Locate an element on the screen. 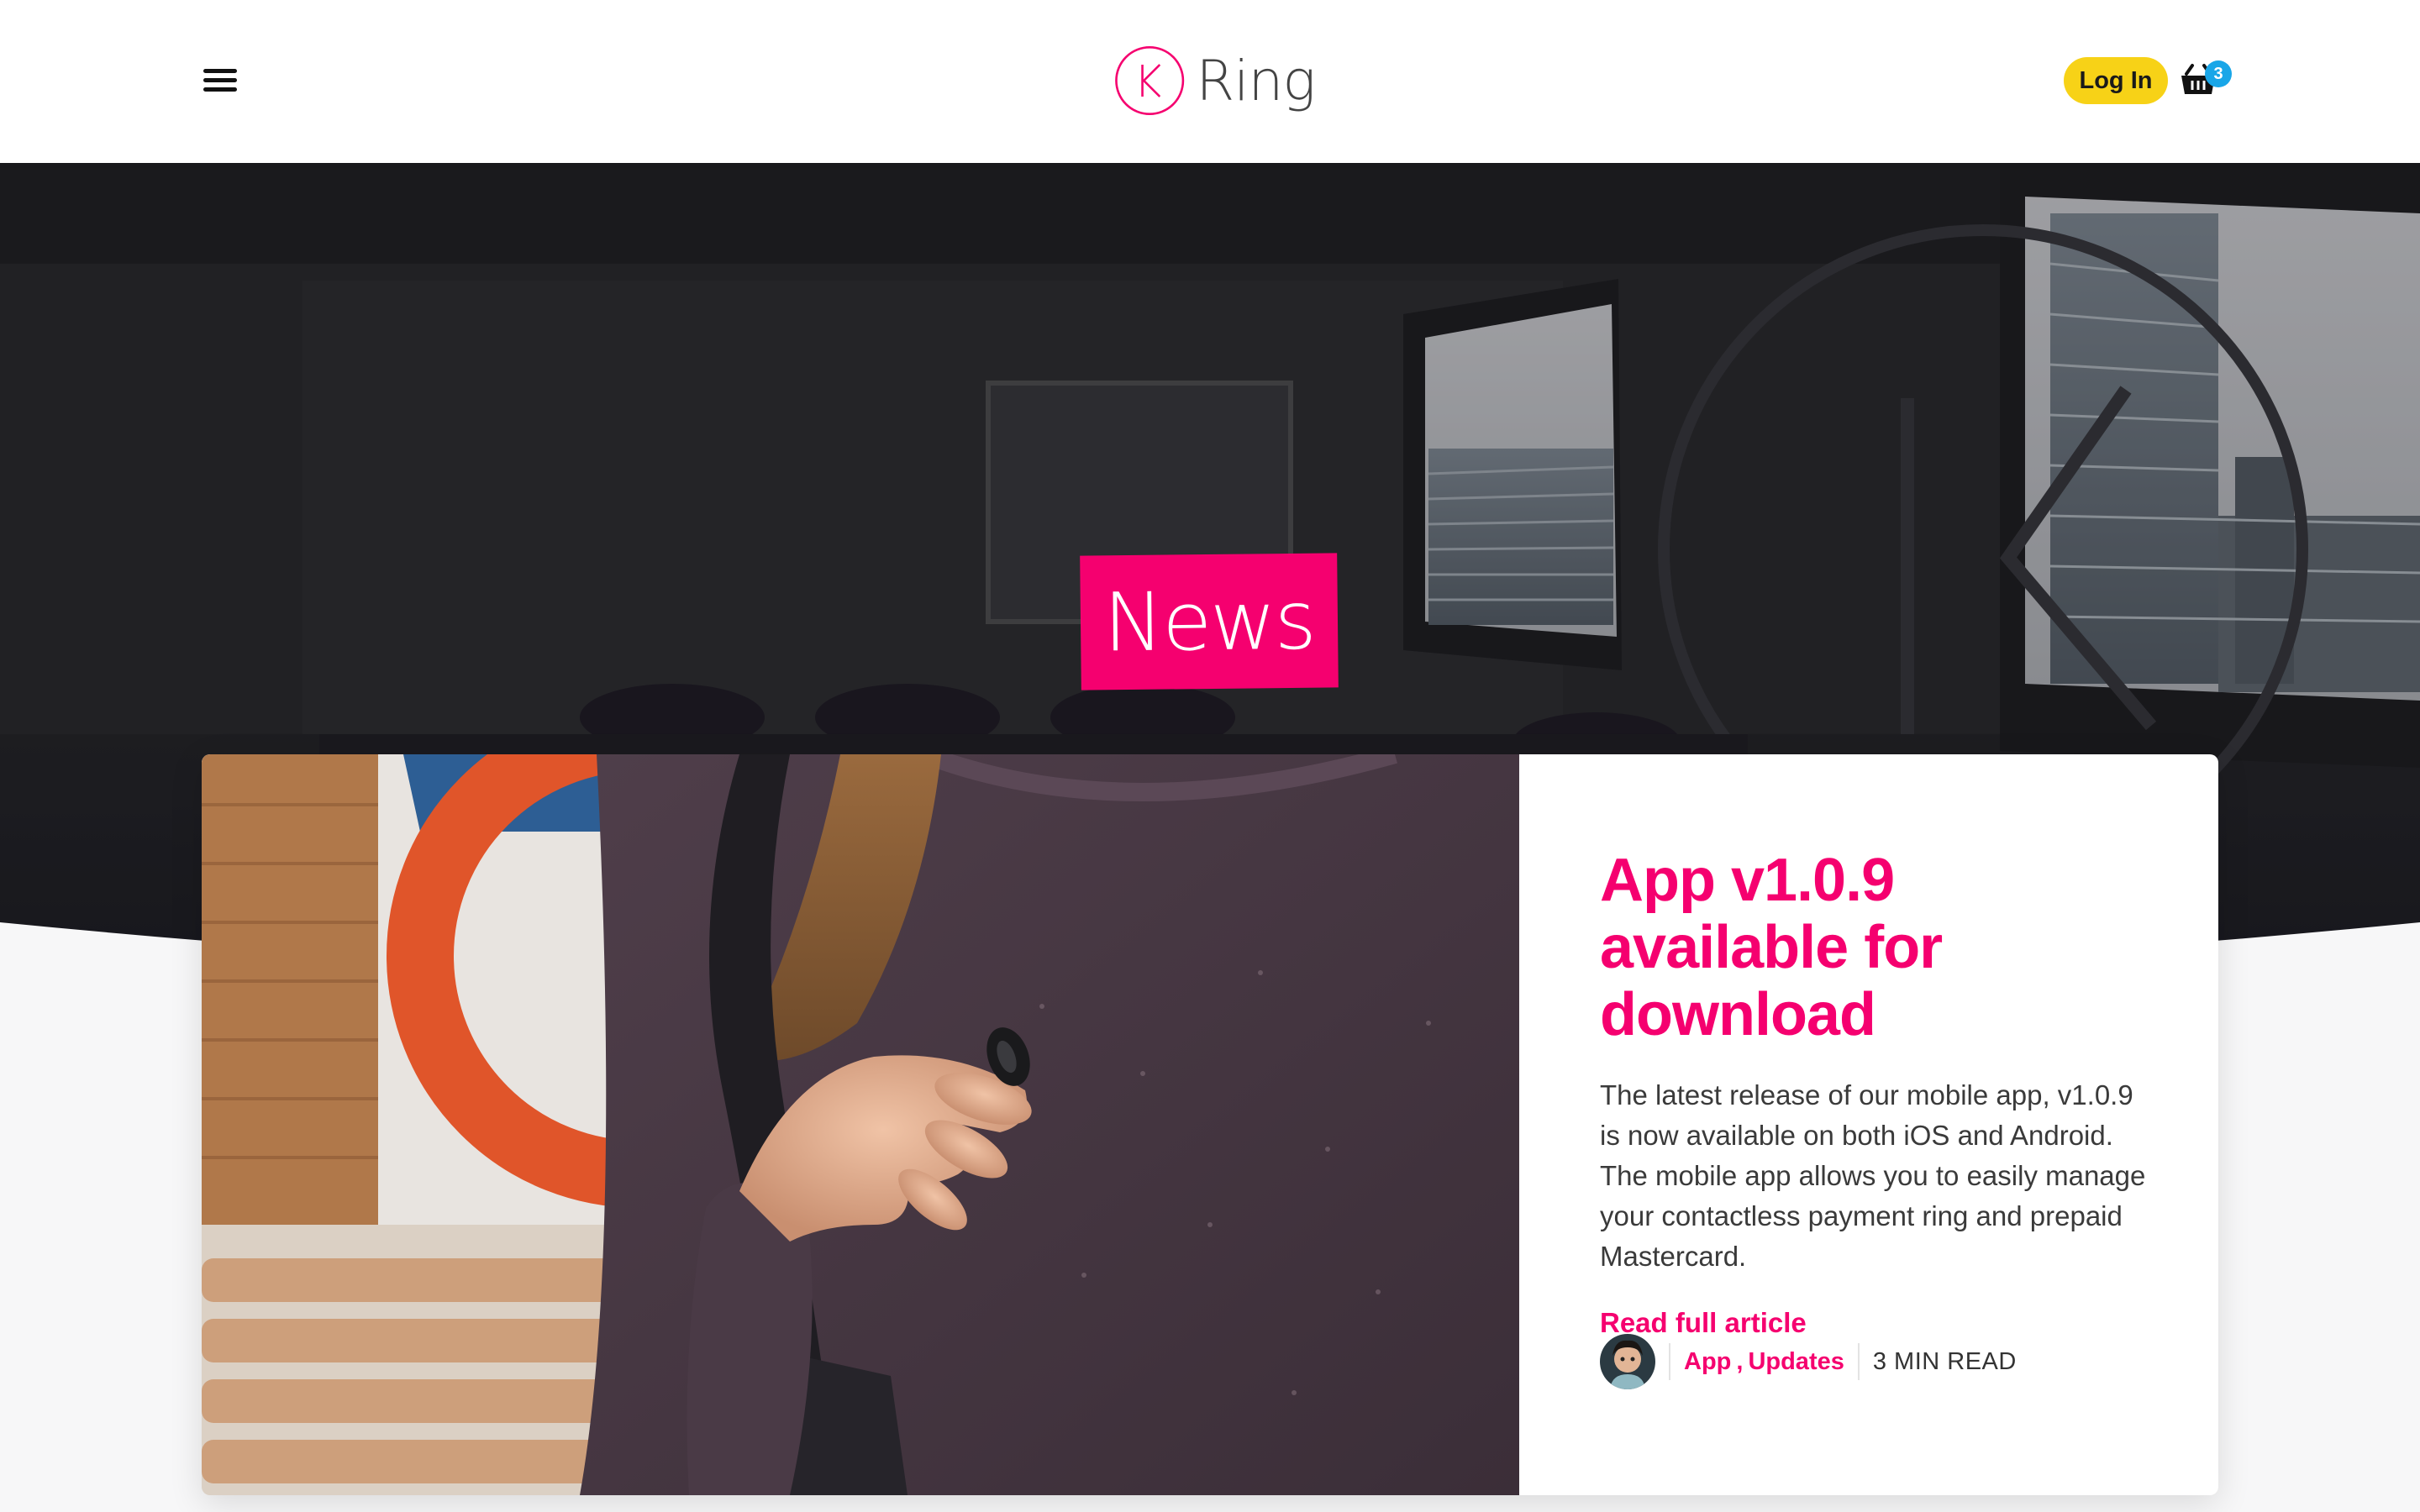 Image resolution: width=2420 pixels, height=1512 pixels. login-button: Log In is located at coordinates (2116, 80).